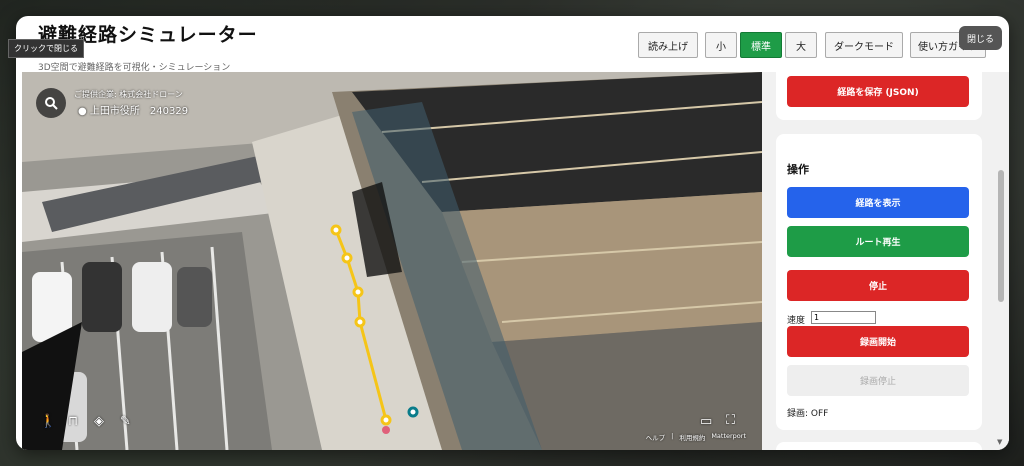  Describe the element at coordinates (48, 421) in the screenshot. I see `walk-icon: 🚶` at that location.